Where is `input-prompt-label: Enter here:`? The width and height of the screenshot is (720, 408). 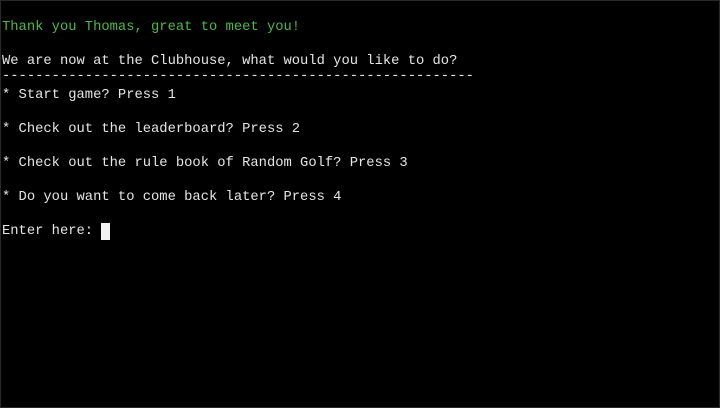
input-prompt-label: Enter here: is located at coordinates (48, 231).